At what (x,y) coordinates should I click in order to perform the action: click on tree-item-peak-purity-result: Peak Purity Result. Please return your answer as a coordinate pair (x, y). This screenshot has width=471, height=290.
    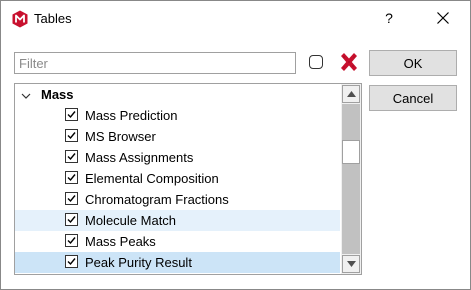
    Looking at the image, I should click on (177, 262).